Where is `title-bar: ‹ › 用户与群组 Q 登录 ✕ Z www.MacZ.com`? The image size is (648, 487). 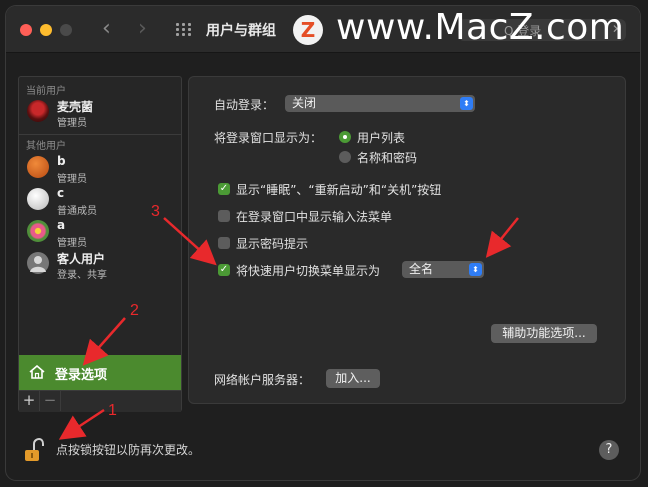
title-bar: ‹ › 用户与群组 Q 登录 ✕ Z www.MacZ.com is located at coordinates (323, 29).